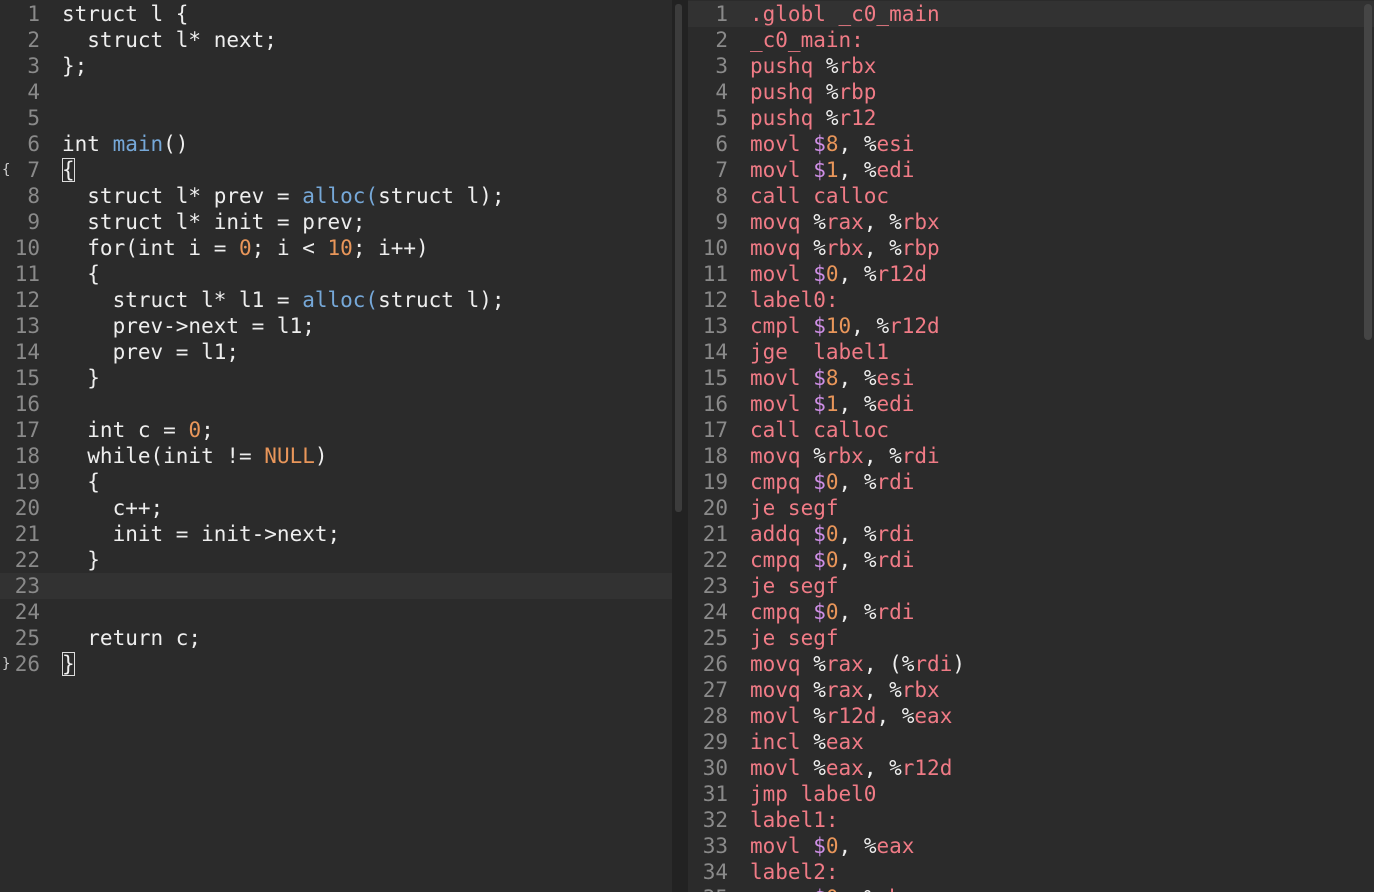  Describe the element at coordinates (1031, 66) in the screenshot. I see `asm-line: 3 pushq %rbx` at that location.